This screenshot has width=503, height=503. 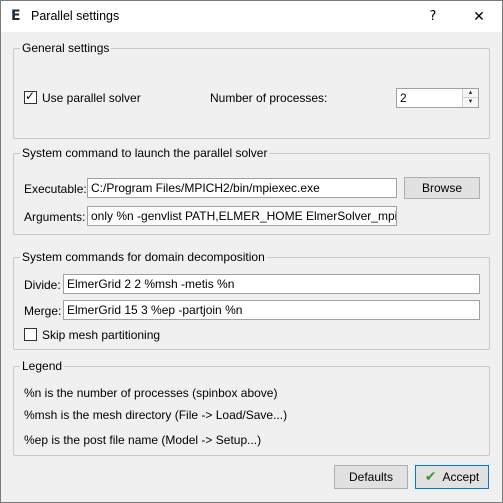 I want to click on title-bar: E Parallel settings ? ✕, so click(x=251, y=16).